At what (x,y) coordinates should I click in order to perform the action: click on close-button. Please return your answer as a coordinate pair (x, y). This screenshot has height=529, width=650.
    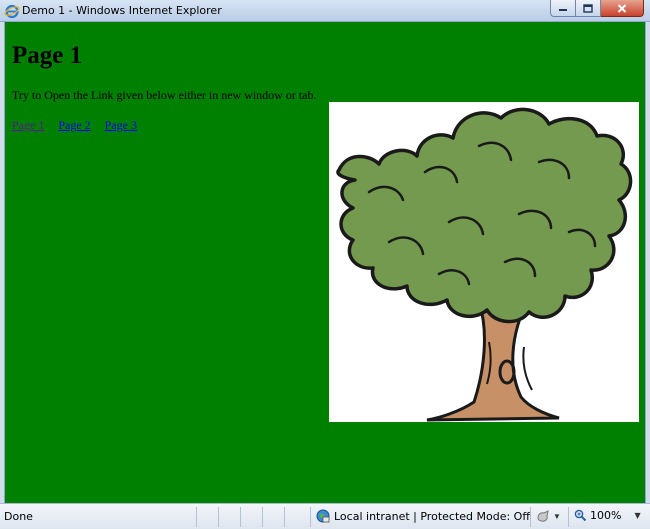
    Looking at the image, I should click on (622, 8).